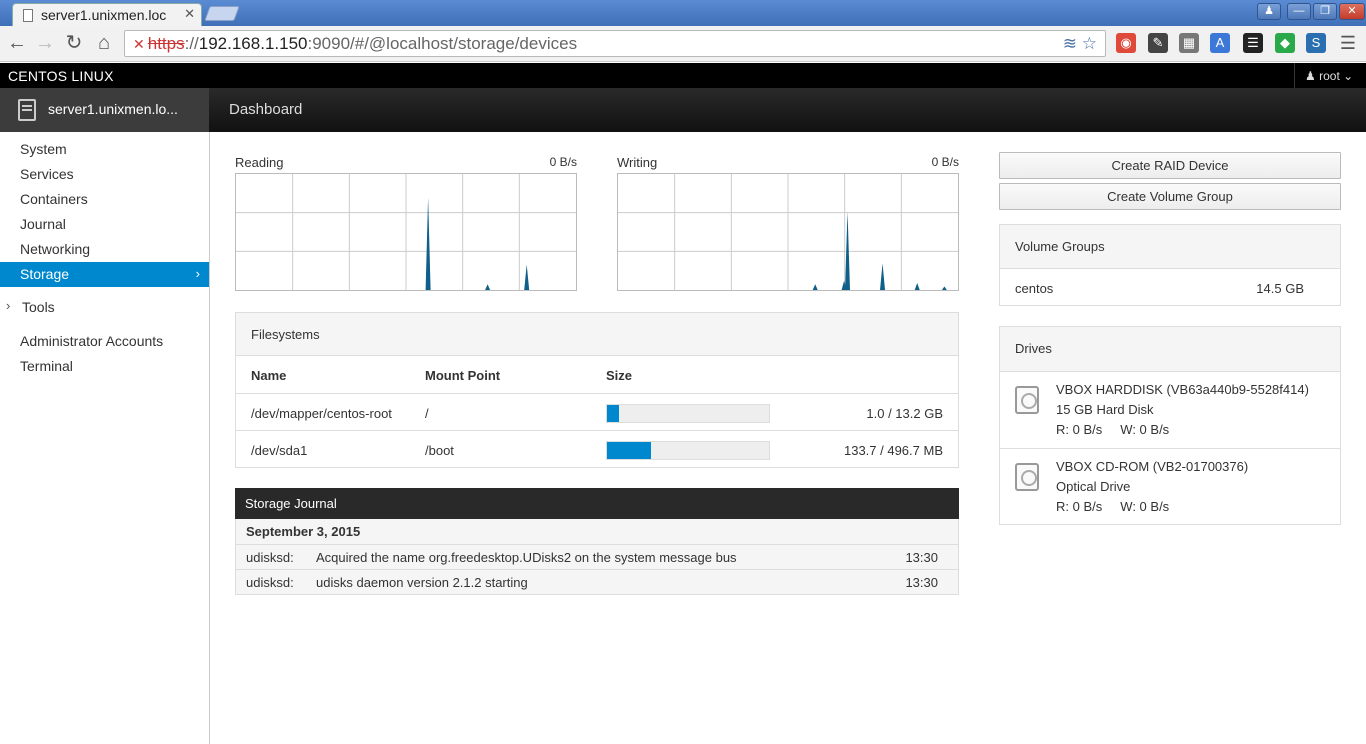  Describe the element at coordinates (1170, 247) in the screenshot. I see `volume-groups-title: Volume Groups` at that location.